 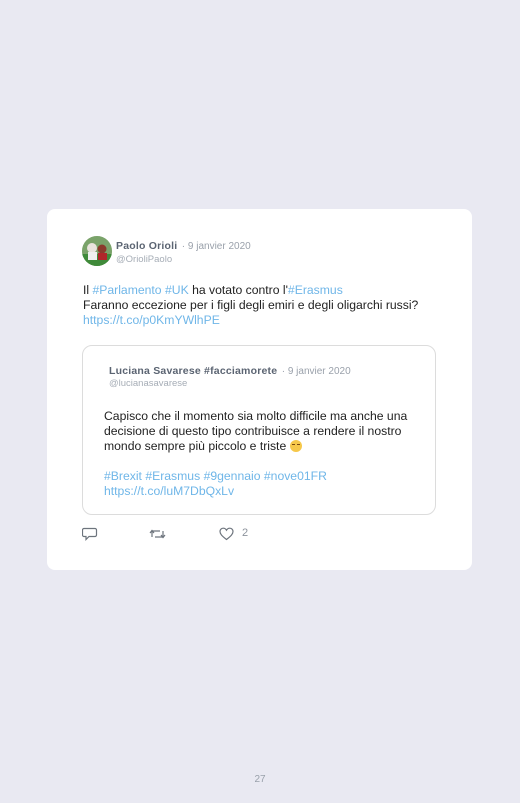 What do you see at coordinates (90, 534) in the screenshot?
I see `reply-icon` at bounding box center [90, 534].